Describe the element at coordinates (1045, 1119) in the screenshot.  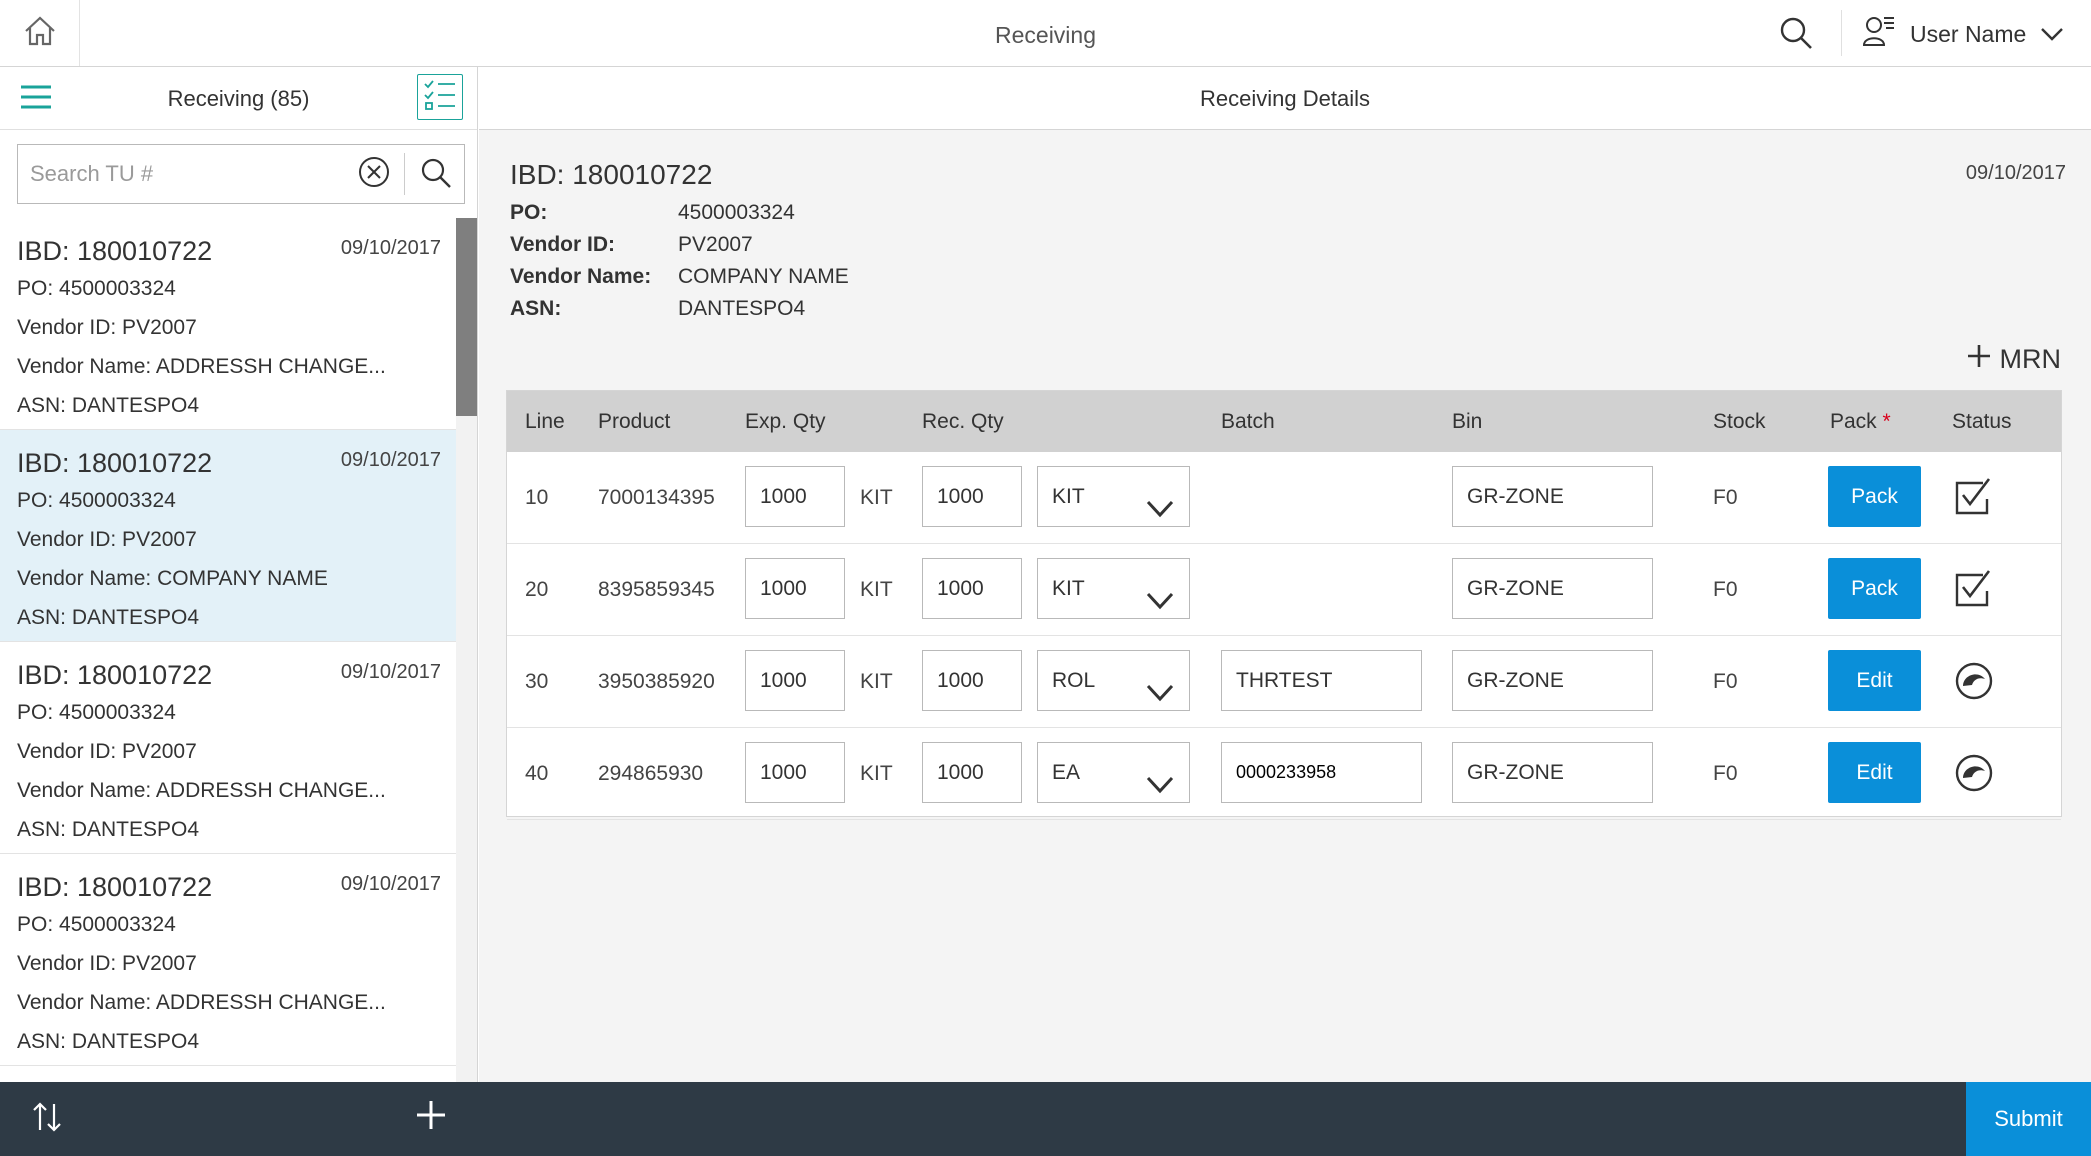
I see `footer-toolbar: Submit` at that location.